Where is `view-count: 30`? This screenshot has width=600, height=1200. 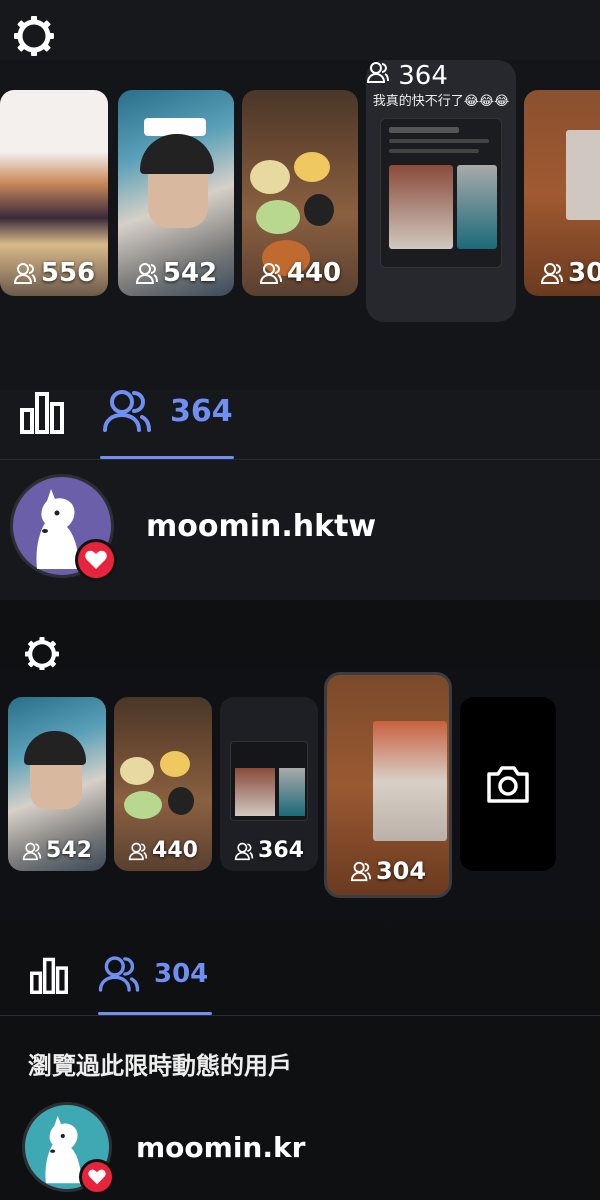
view-count: 30 is located at coordinates (562, 273).